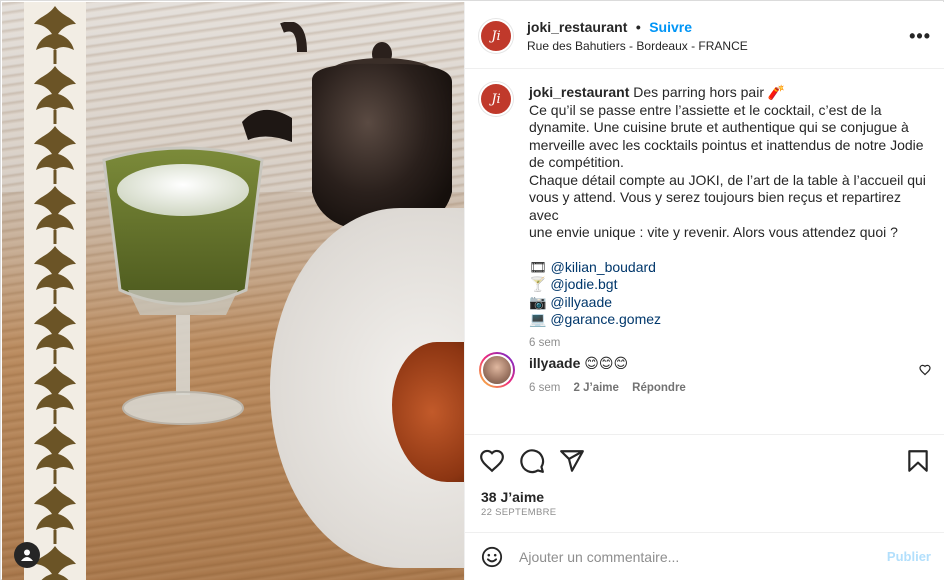  I want to click on avatar-photo, so click(497, 370).